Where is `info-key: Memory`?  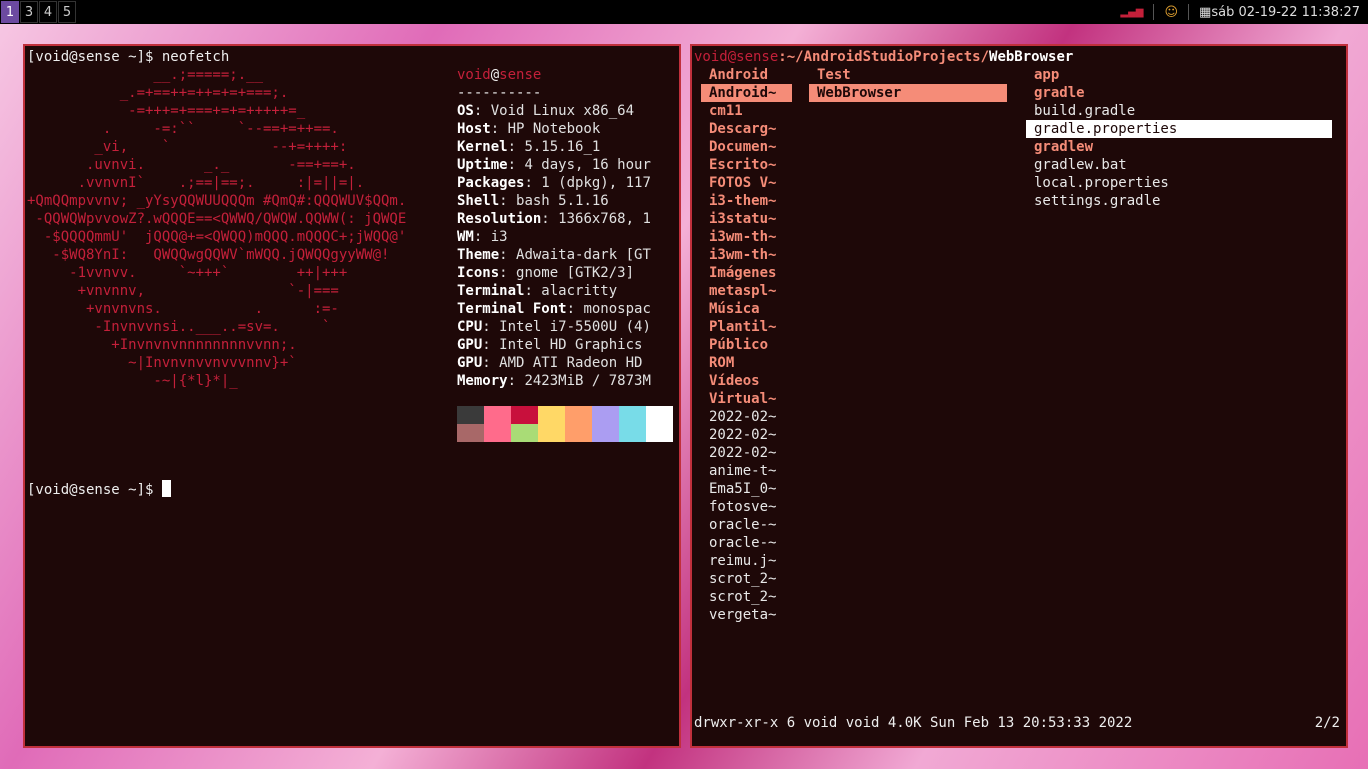
info-key: Memory is located at coordinates (482, 381).